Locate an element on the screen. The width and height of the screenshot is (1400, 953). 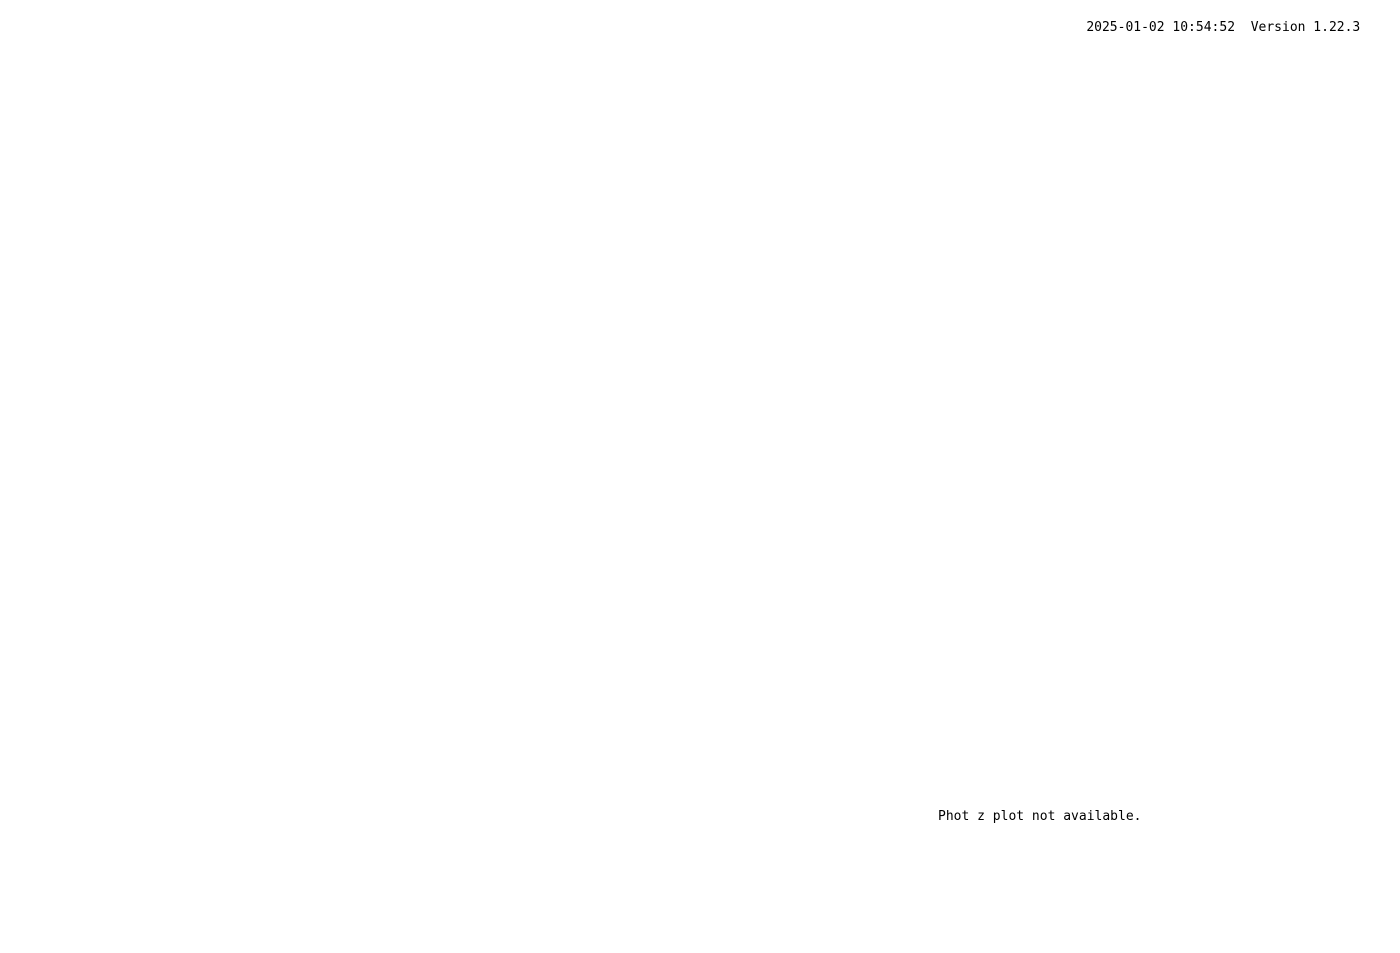
report-datetime-version: 2025-01-02 10:54:52 Version 1.22.3 is located at coordinates (1207, 27).